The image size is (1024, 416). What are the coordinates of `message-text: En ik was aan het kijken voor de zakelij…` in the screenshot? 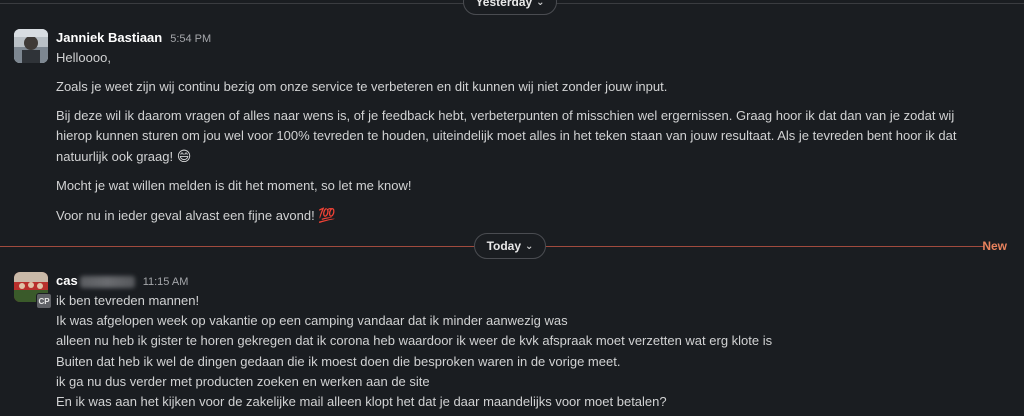 It's located at (361, 402).